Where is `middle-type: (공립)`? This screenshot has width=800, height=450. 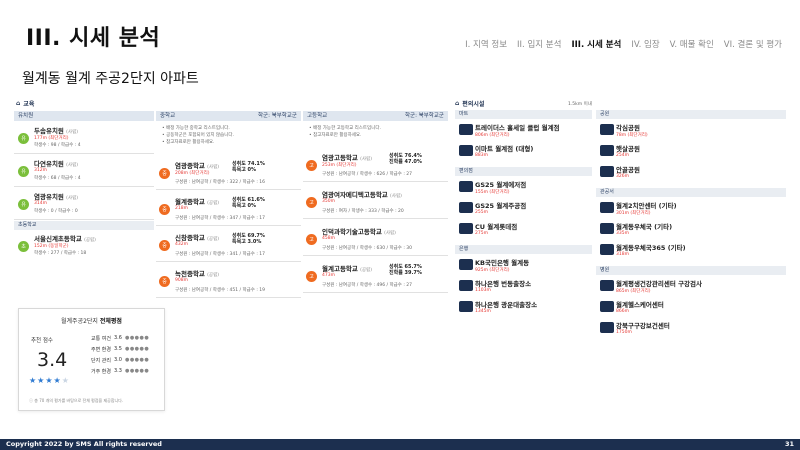
middle-type: (공립) is located at coordinates (213, 239).